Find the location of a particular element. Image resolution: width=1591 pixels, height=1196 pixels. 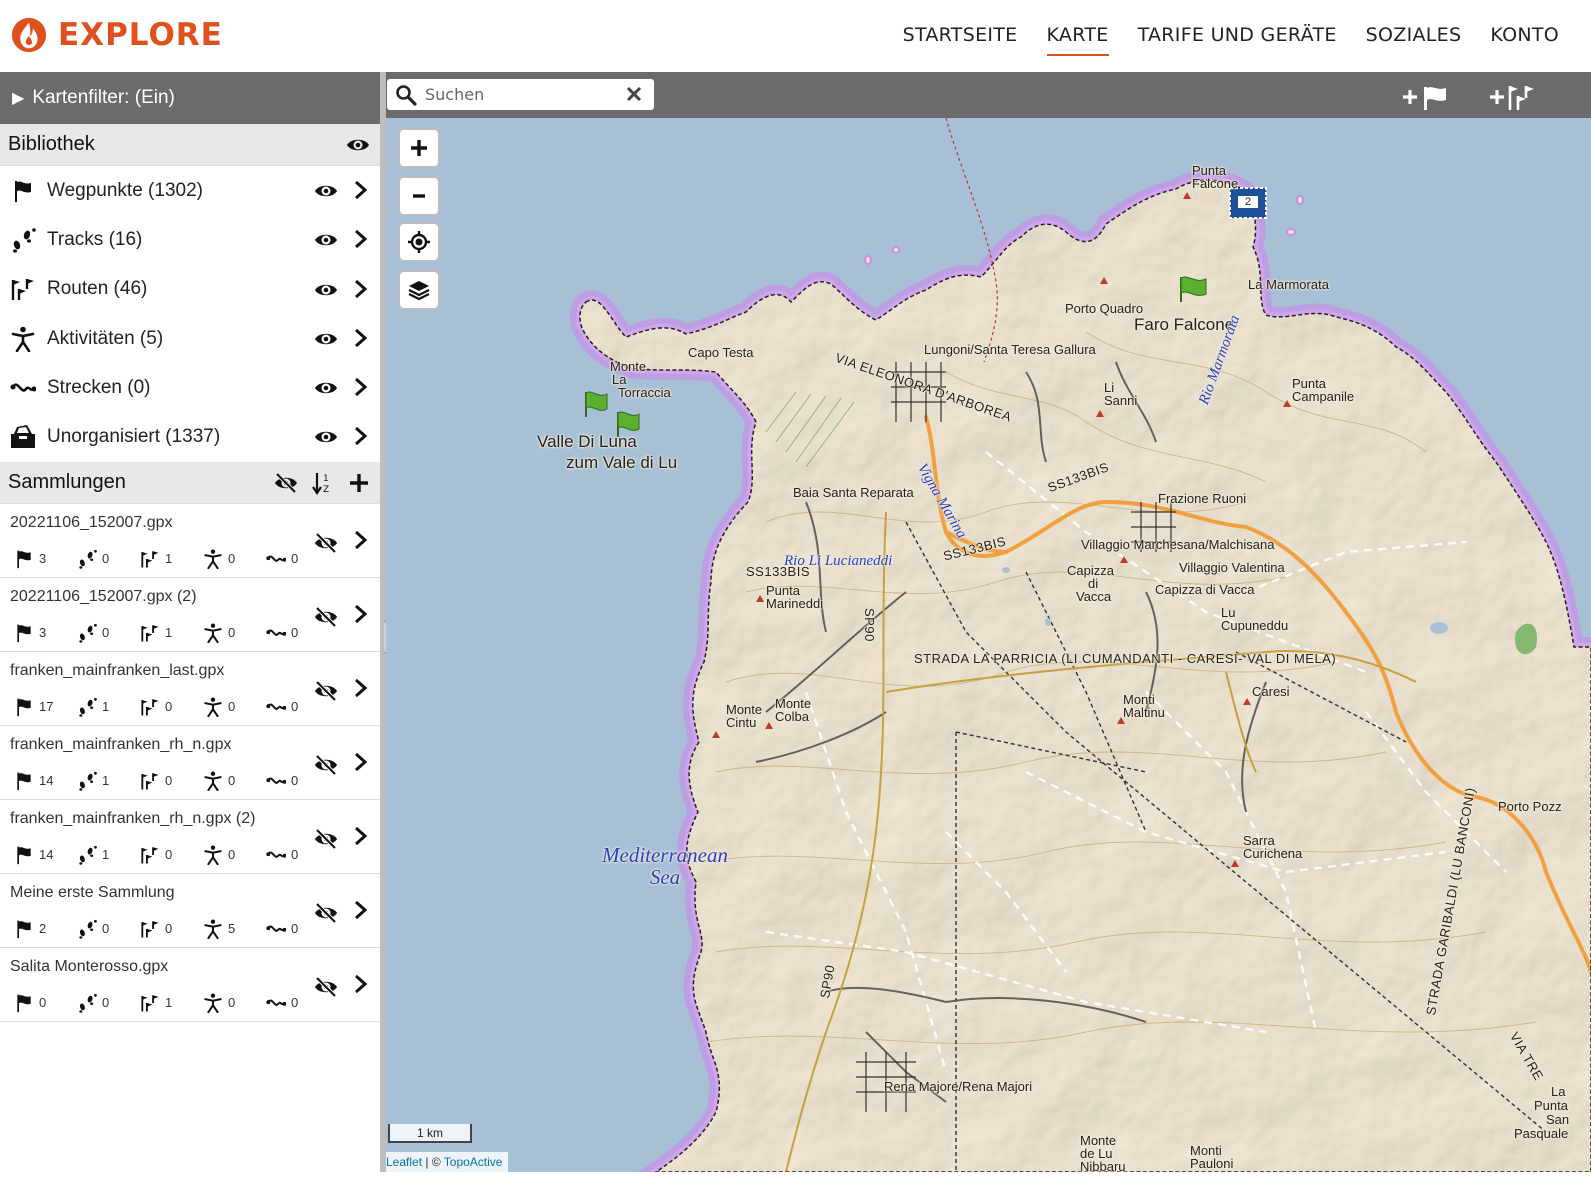

nav-tarife-und-geraete: TARIFE UND GERÄTE is located at coordinates (1237, 36).